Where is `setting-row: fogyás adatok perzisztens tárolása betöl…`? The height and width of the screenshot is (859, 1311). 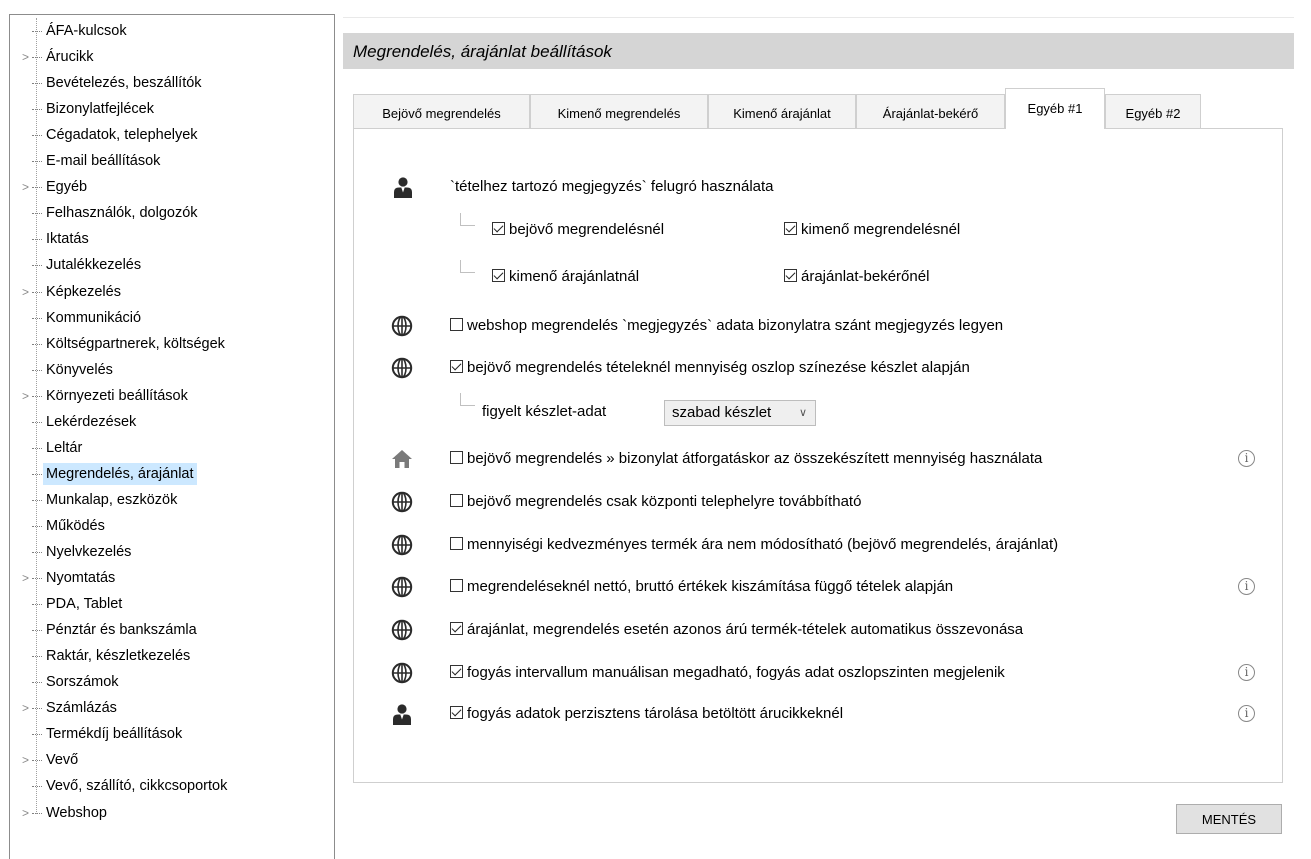 setting-row: fogyás adatok perzisztens tárolása betöl… is located at coordinates (646, 714).